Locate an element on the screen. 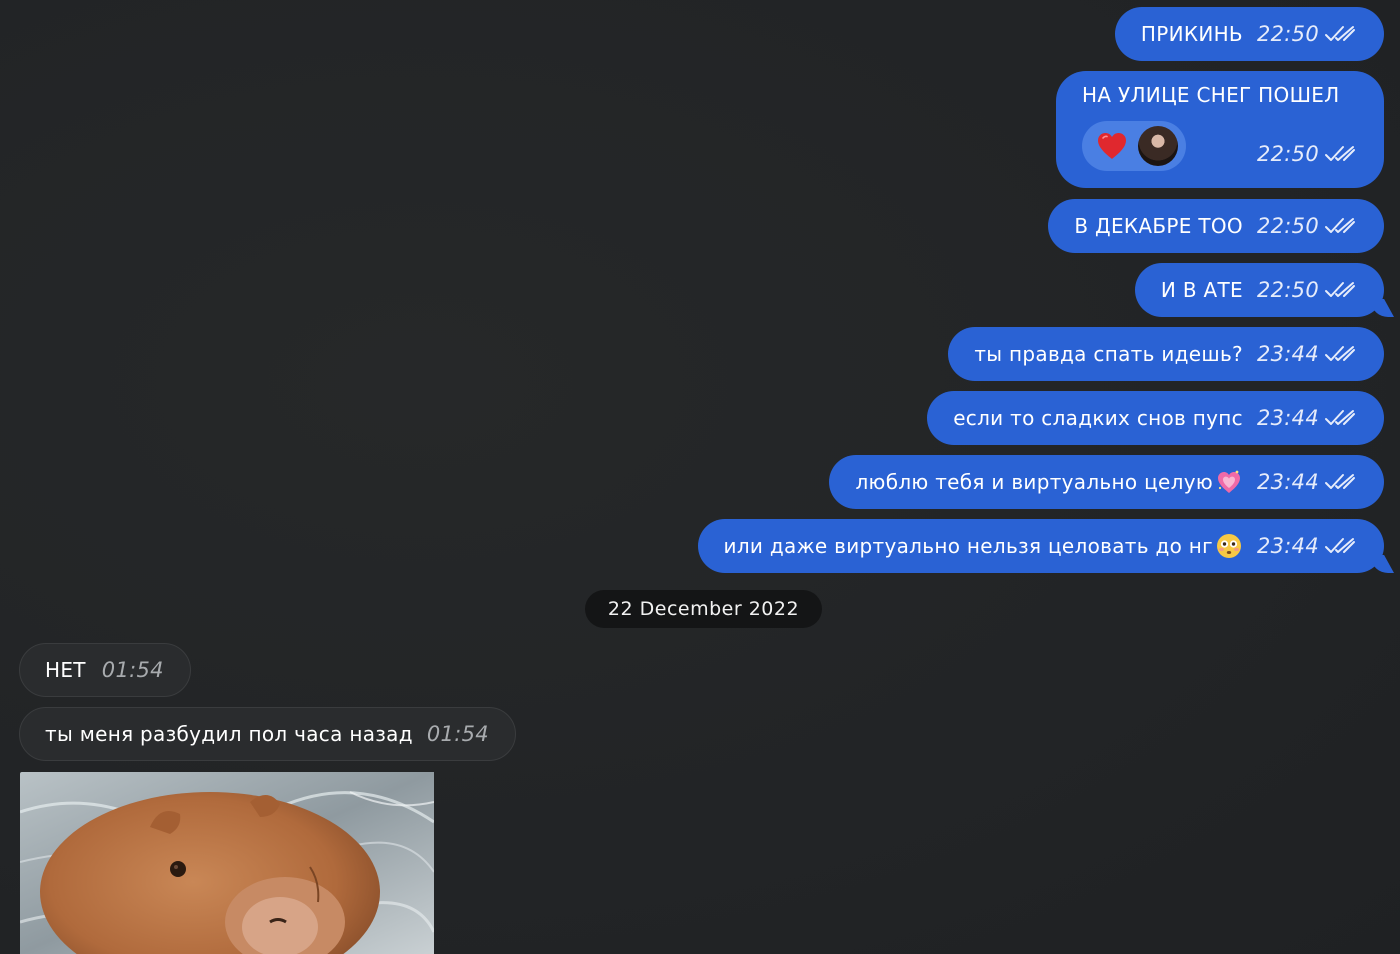  date-separator: 22 December 2022 is located at coordinates (703, 609).